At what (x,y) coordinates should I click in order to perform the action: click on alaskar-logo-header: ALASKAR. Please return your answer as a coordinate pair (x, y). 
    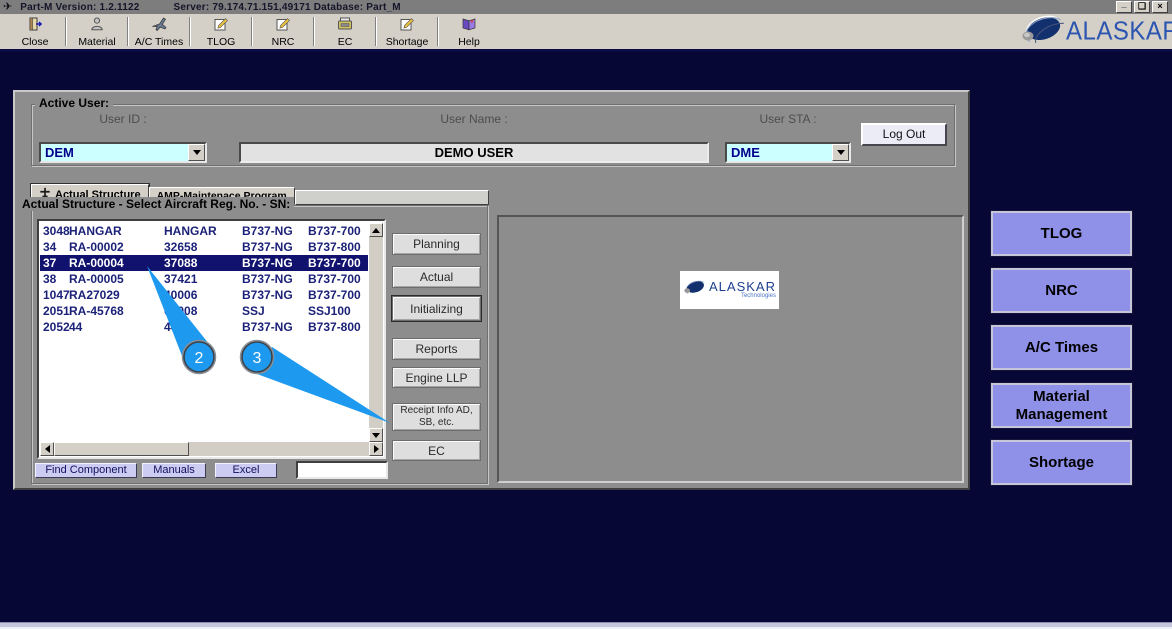
    Looking at the image, I should click on (1096, 32).